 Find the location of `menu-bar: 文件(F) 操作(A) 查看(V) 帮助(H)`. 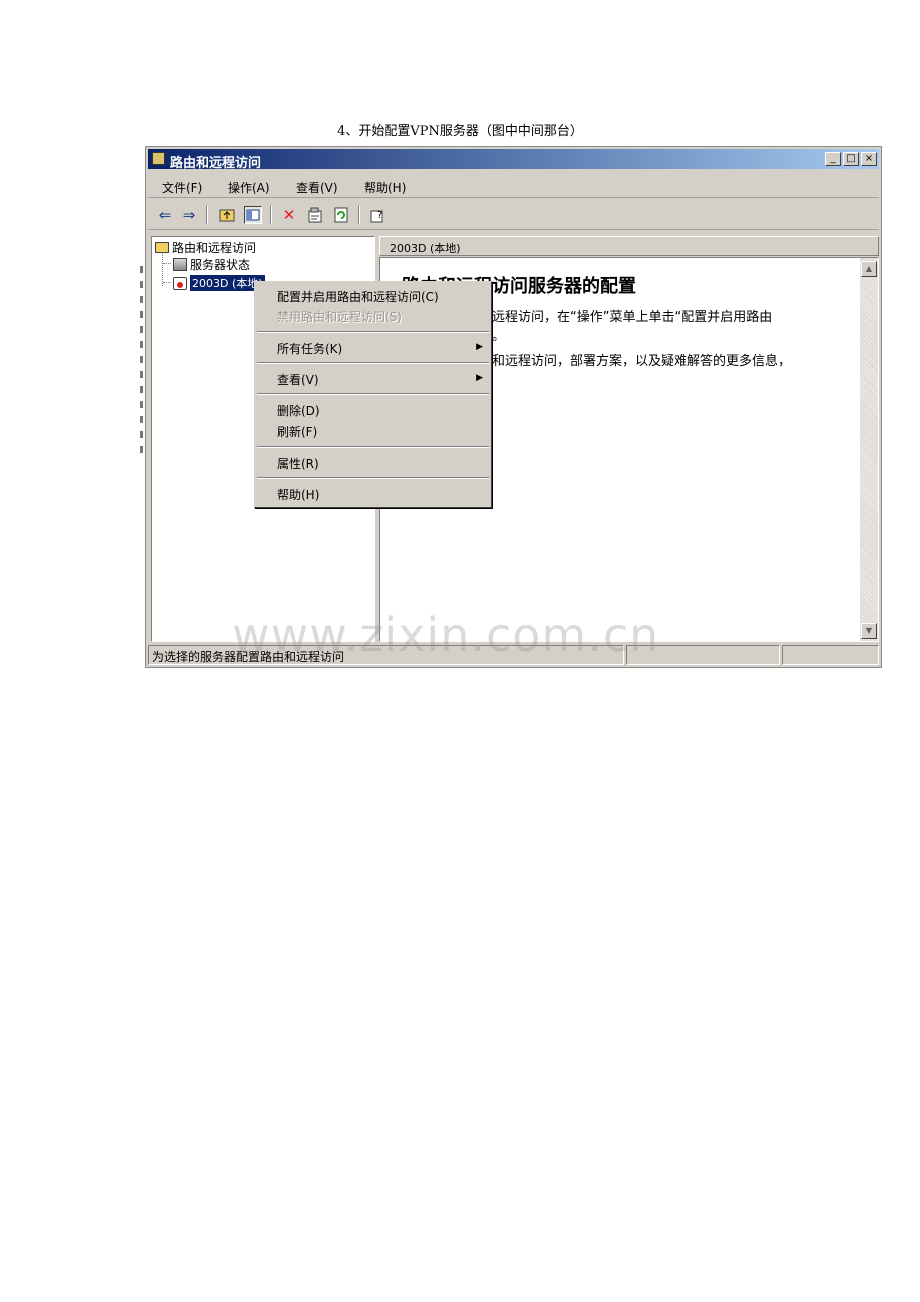

menu-bar: 文件(F) 操作(A) 查看(V) 帮助(H) is located at coordinates (513, 185).